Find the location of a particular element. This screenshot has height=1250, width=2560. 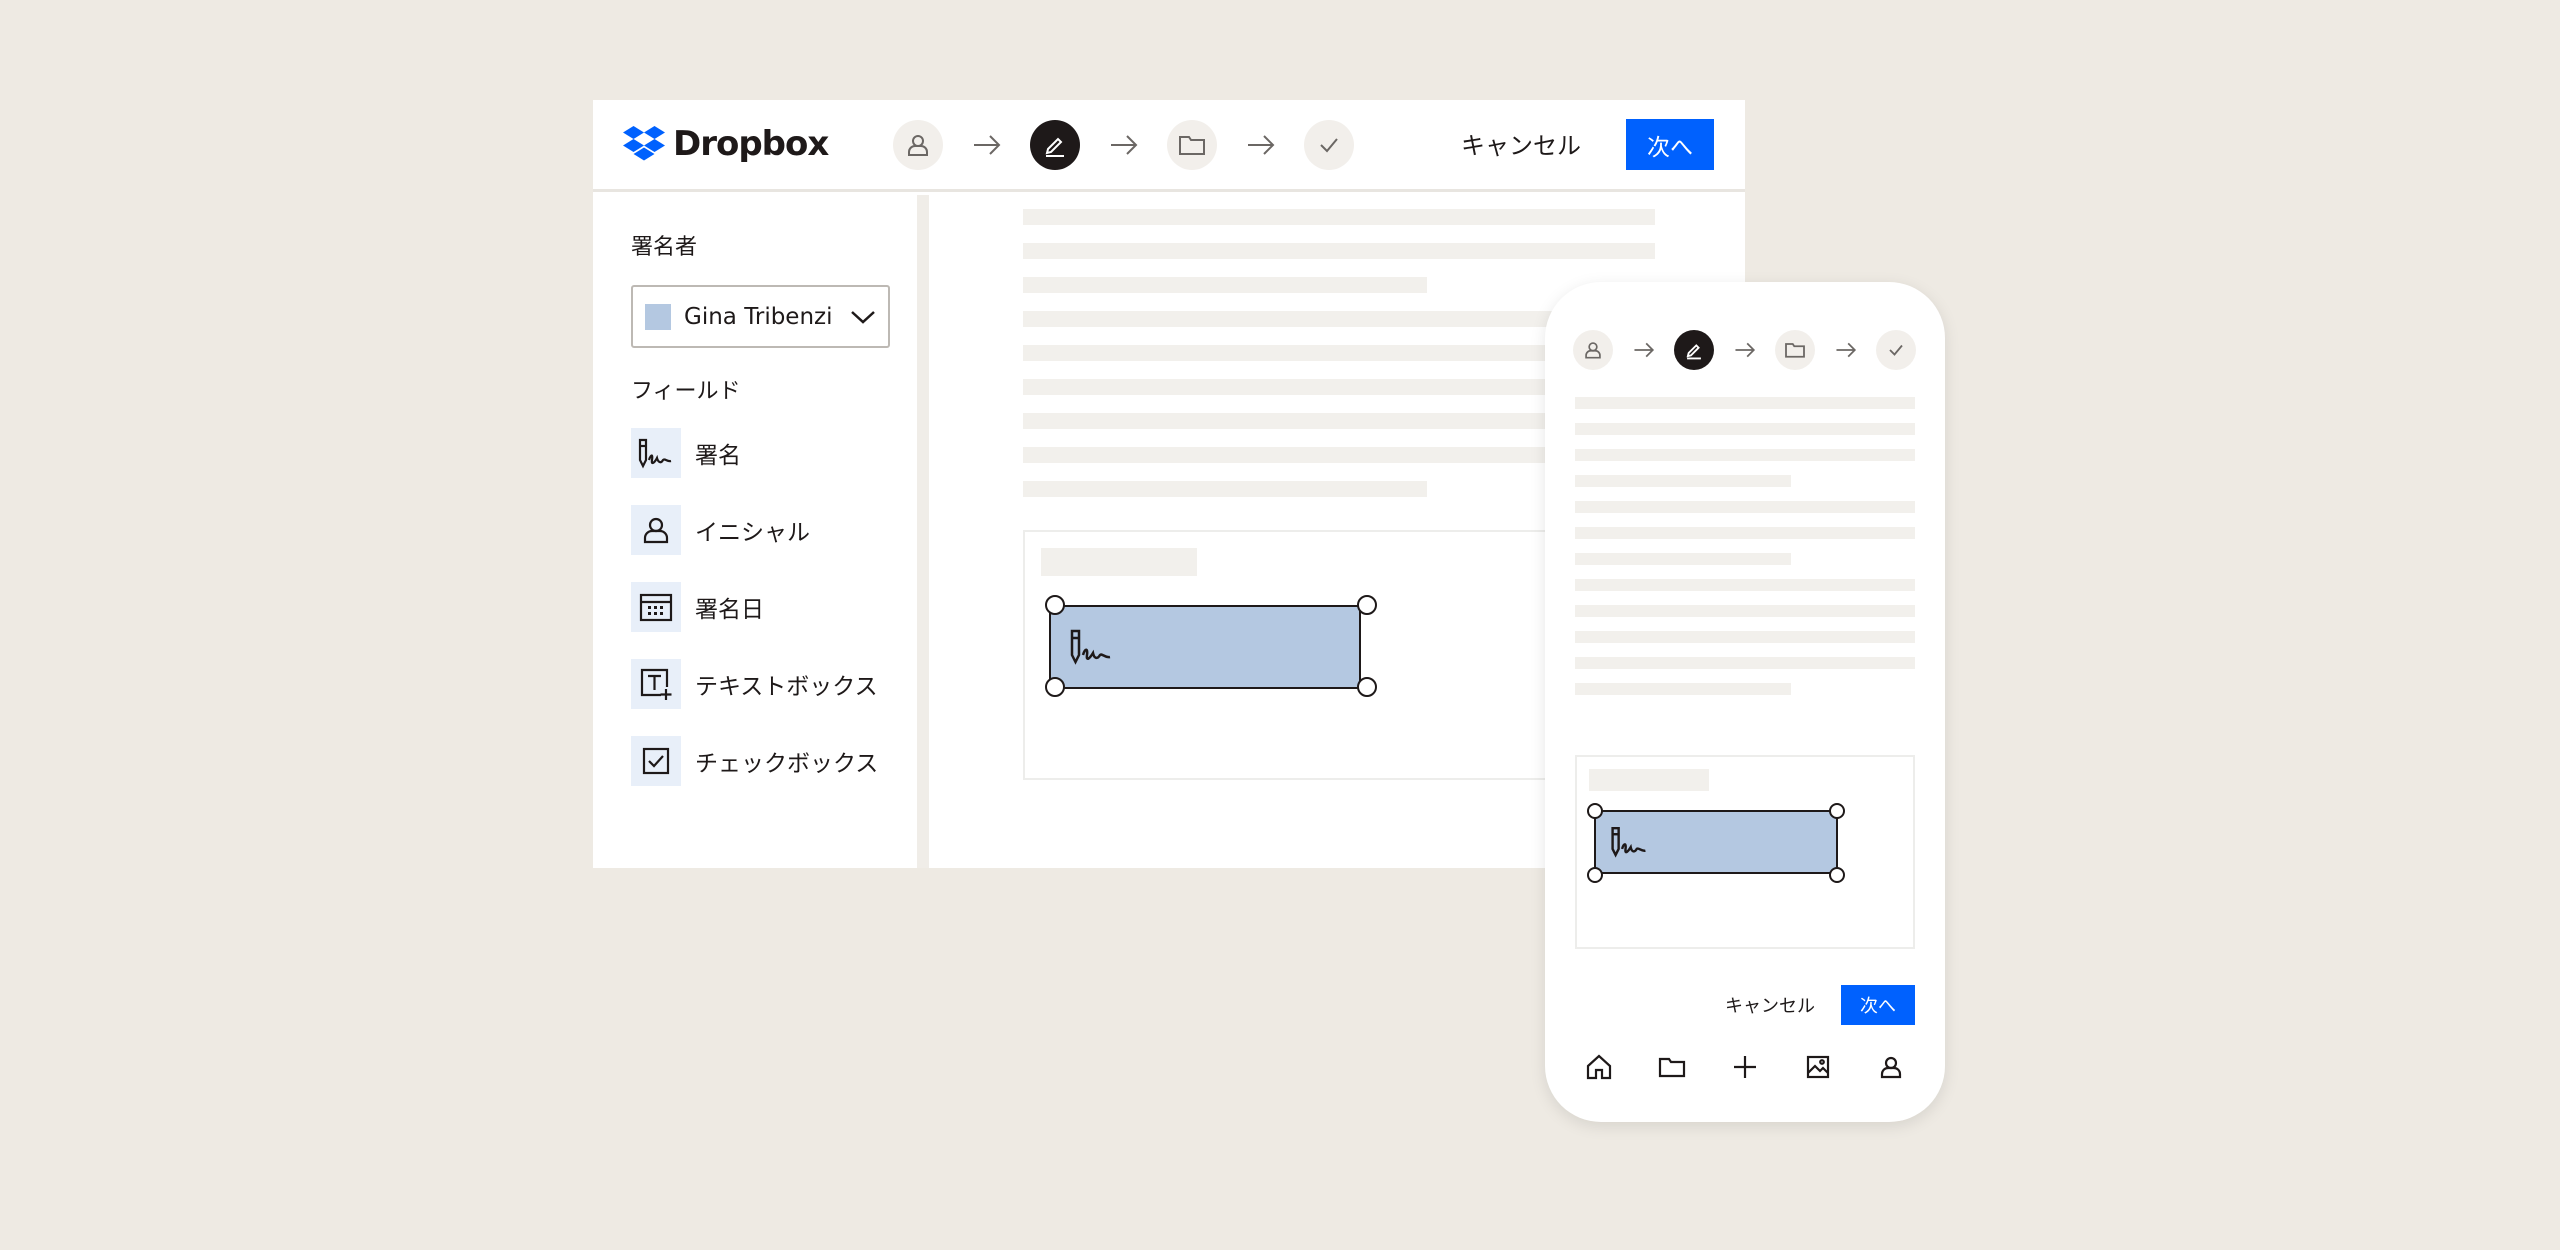

signers-heading: 署名者 is located at coordinates (664, 247).